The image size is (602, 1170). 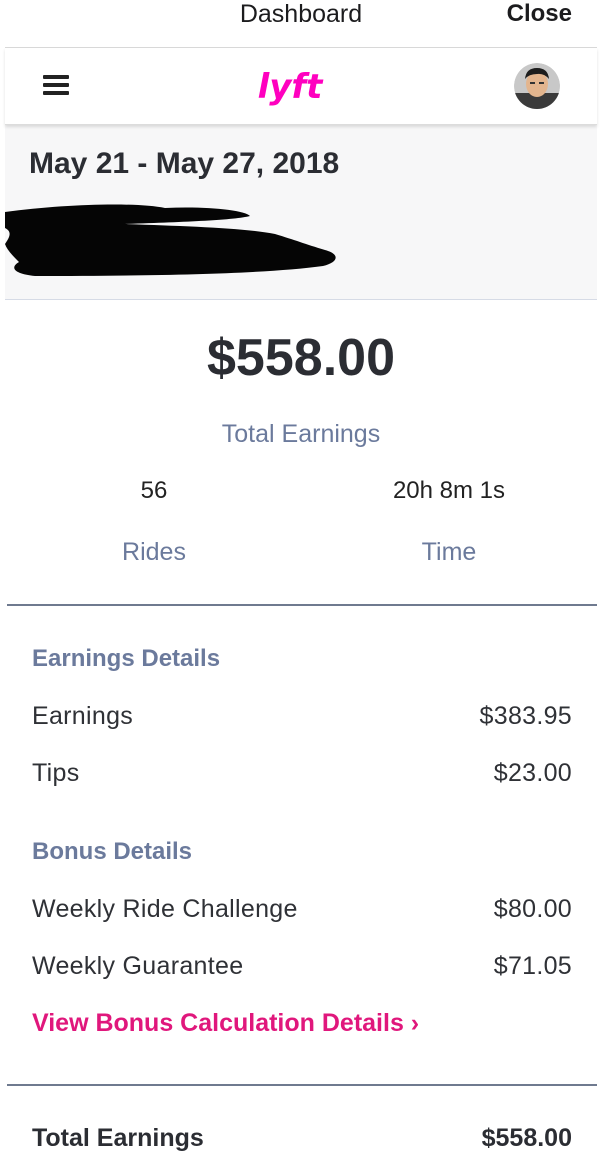 I want to click on total-earnings-amount: $558.00, so click(x=301, y=358).